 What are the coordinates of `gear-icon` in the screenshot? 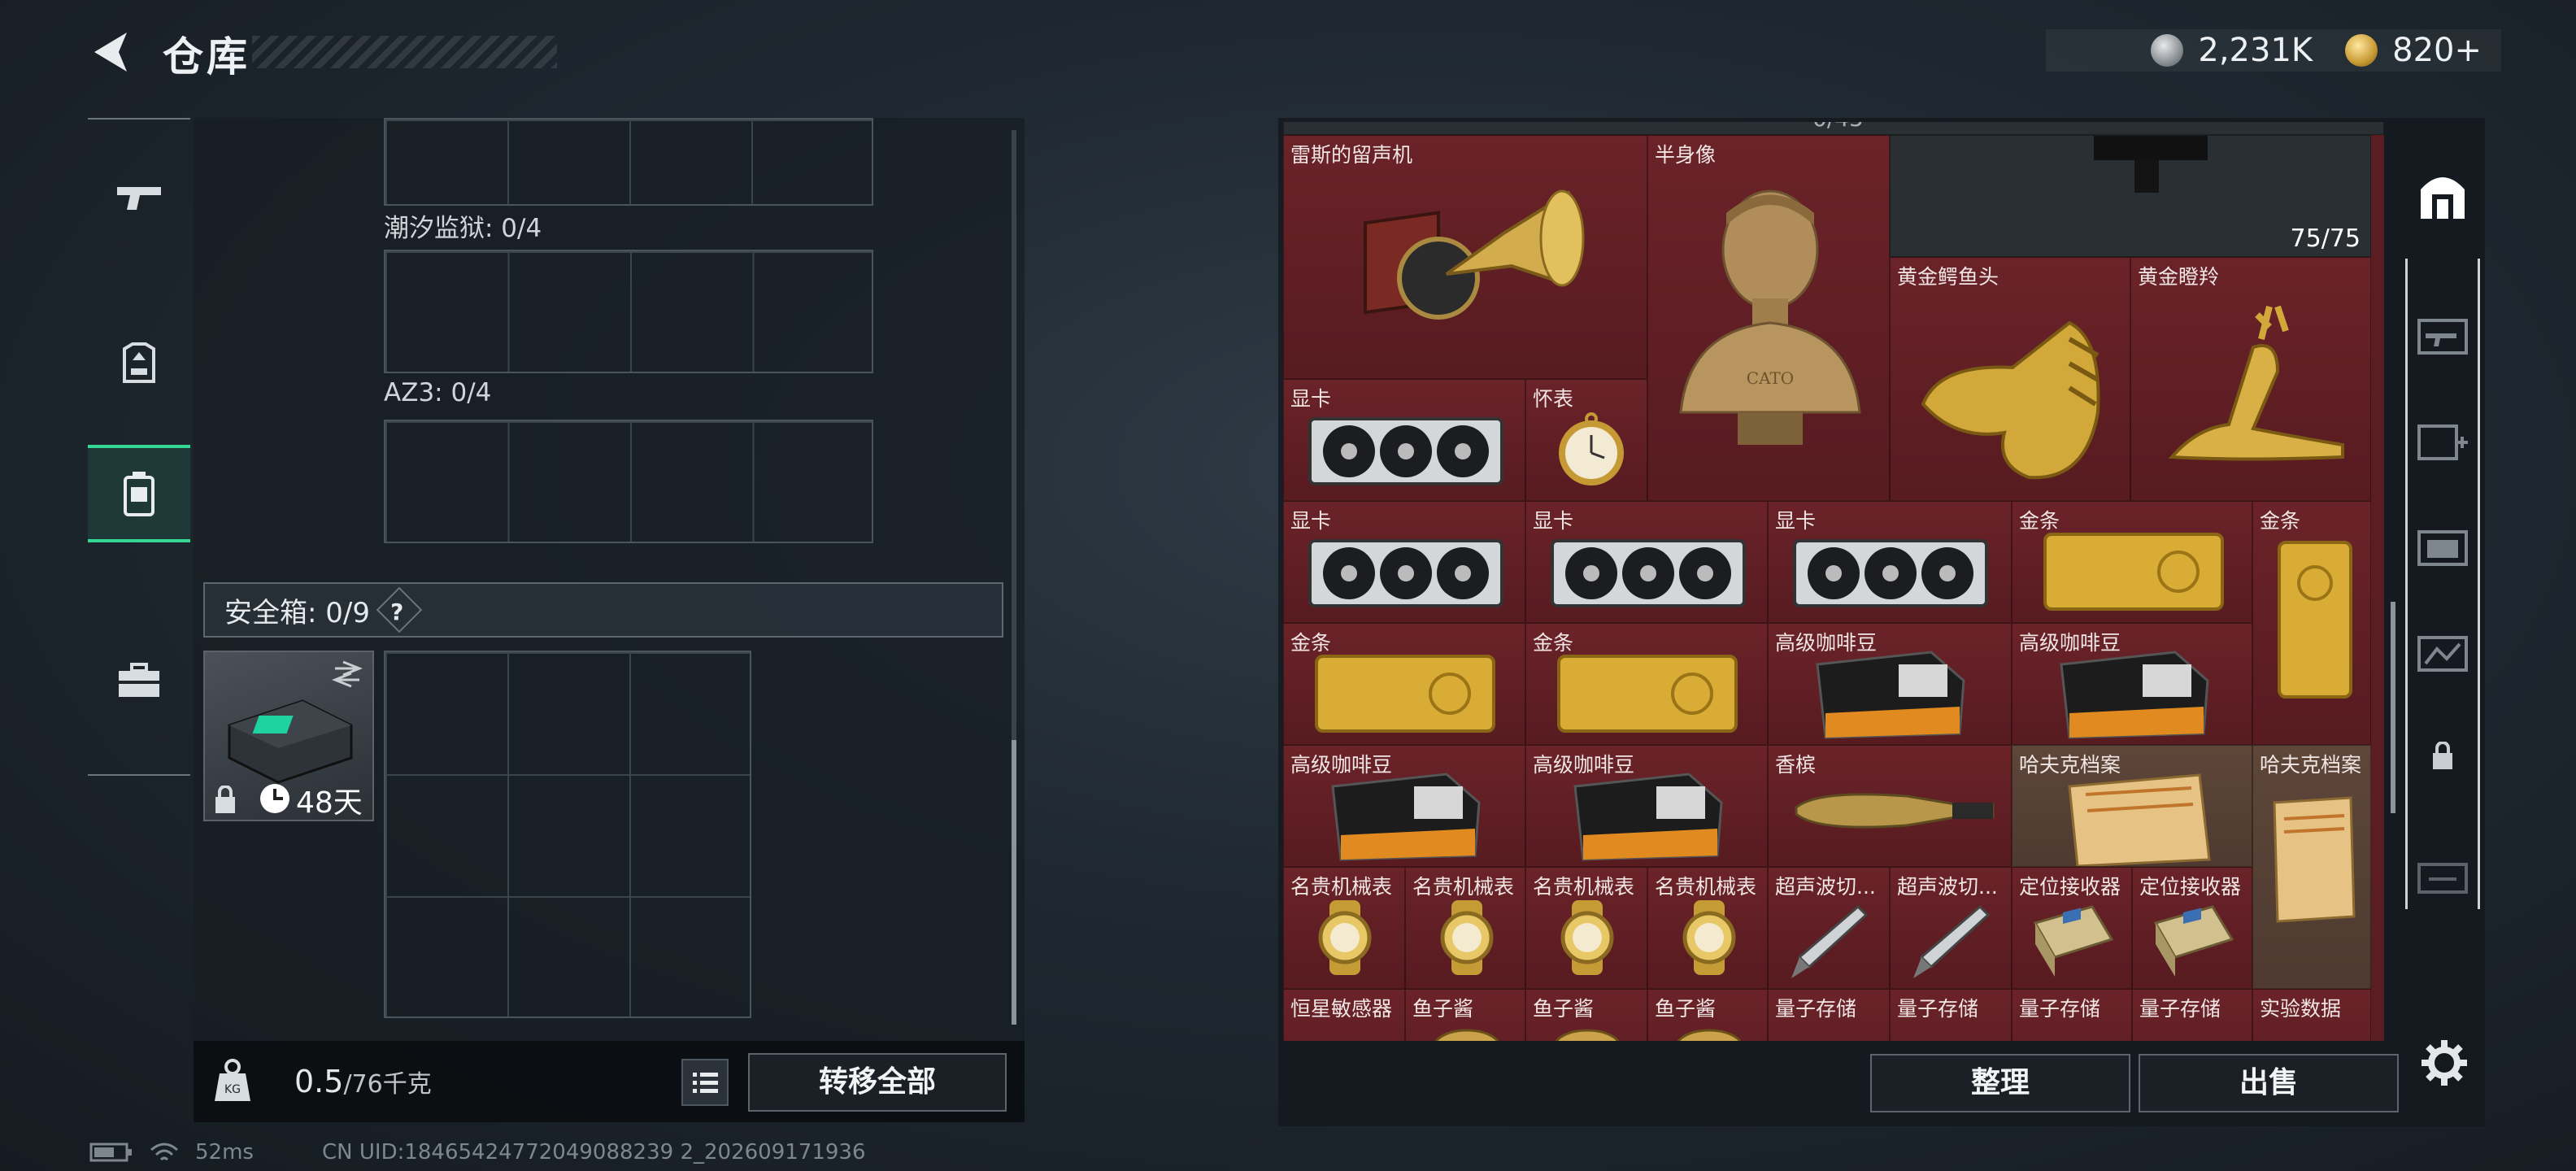 It's located at (2444, 1063).